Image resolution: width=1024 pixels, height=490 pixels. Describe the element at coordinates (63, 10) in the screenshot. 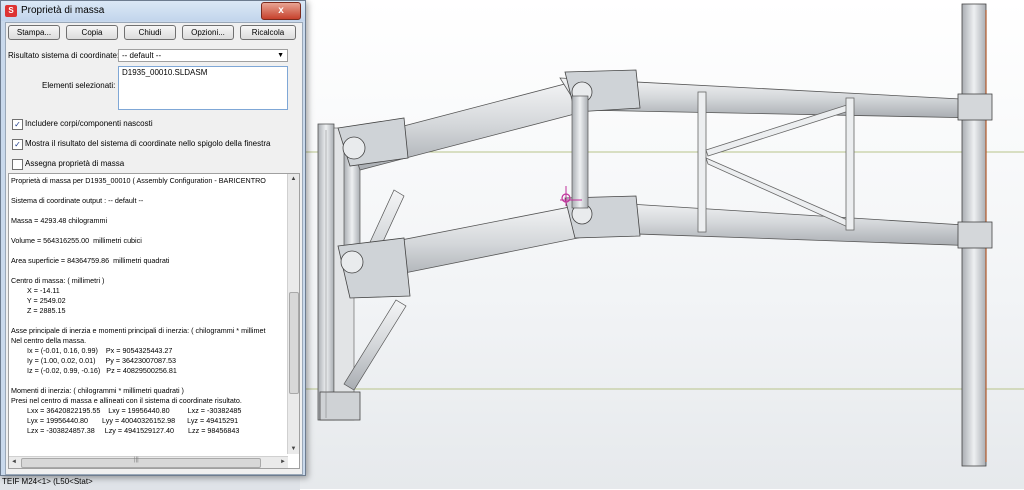

I see `dialog-title: Proprietà di massa` at that location.